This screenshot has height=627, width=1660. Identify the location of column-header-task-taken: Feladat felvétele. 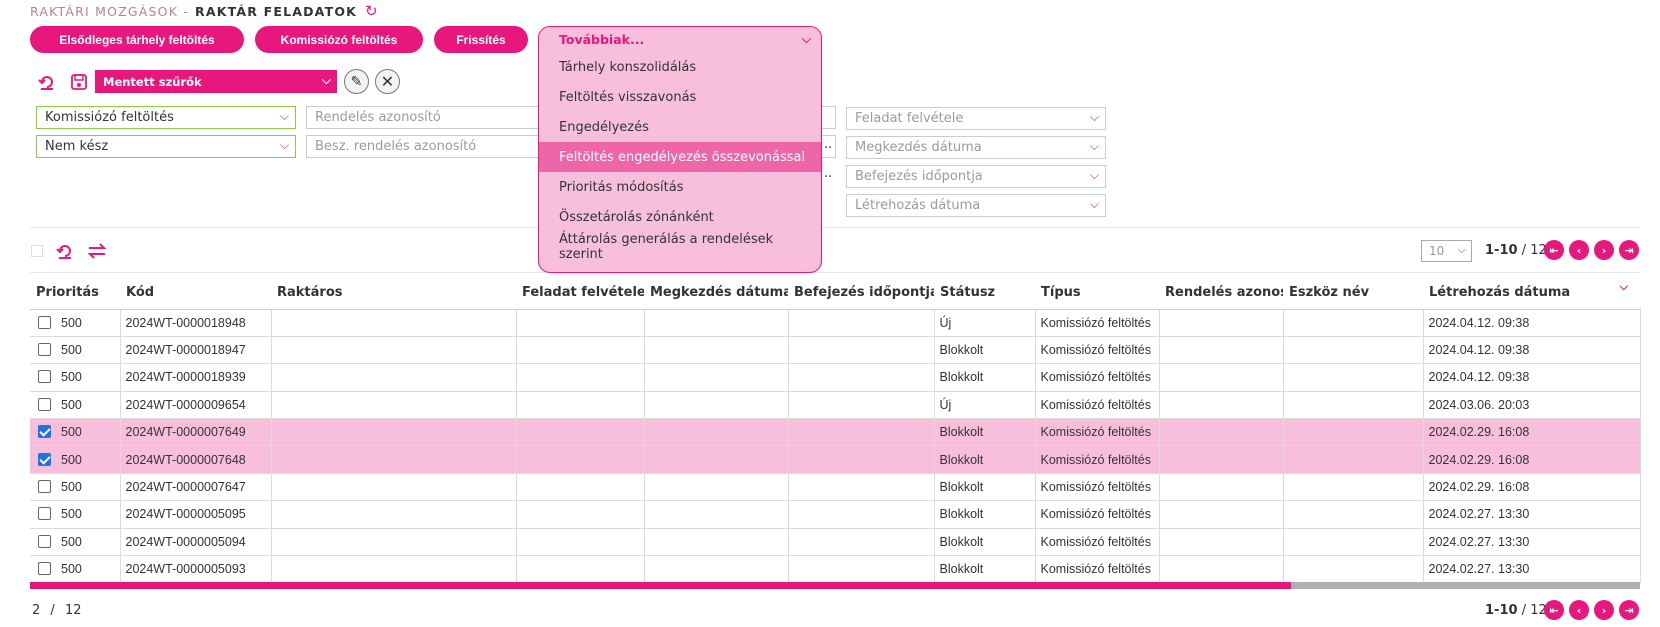
(580, 293).